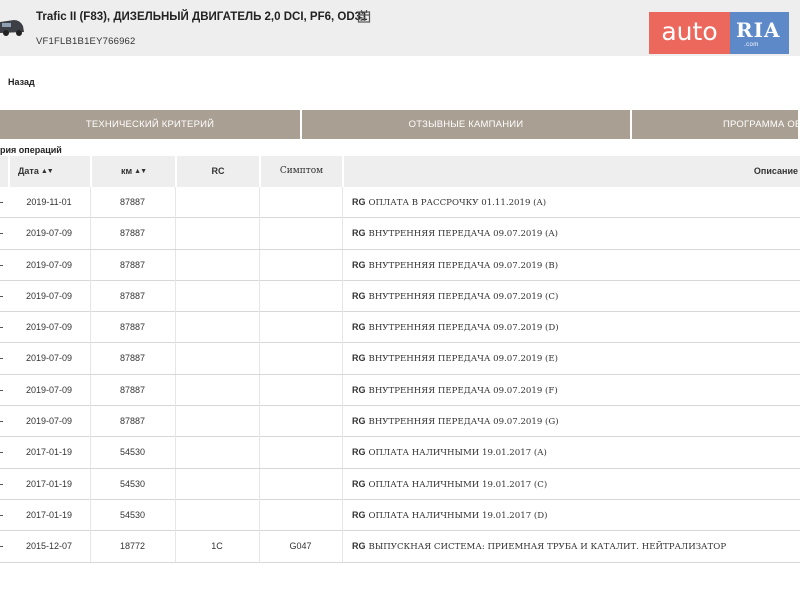 Image resolution: width=800 pixels, height=600 pixels. What do you see at coordinates (576, 233) in the screenshot?
I see `cell-description: RG ВНУТРЕННЯЯ ПЕРЕДАЧА 09.07.2019 (A)` at bounding box center [576, 233].